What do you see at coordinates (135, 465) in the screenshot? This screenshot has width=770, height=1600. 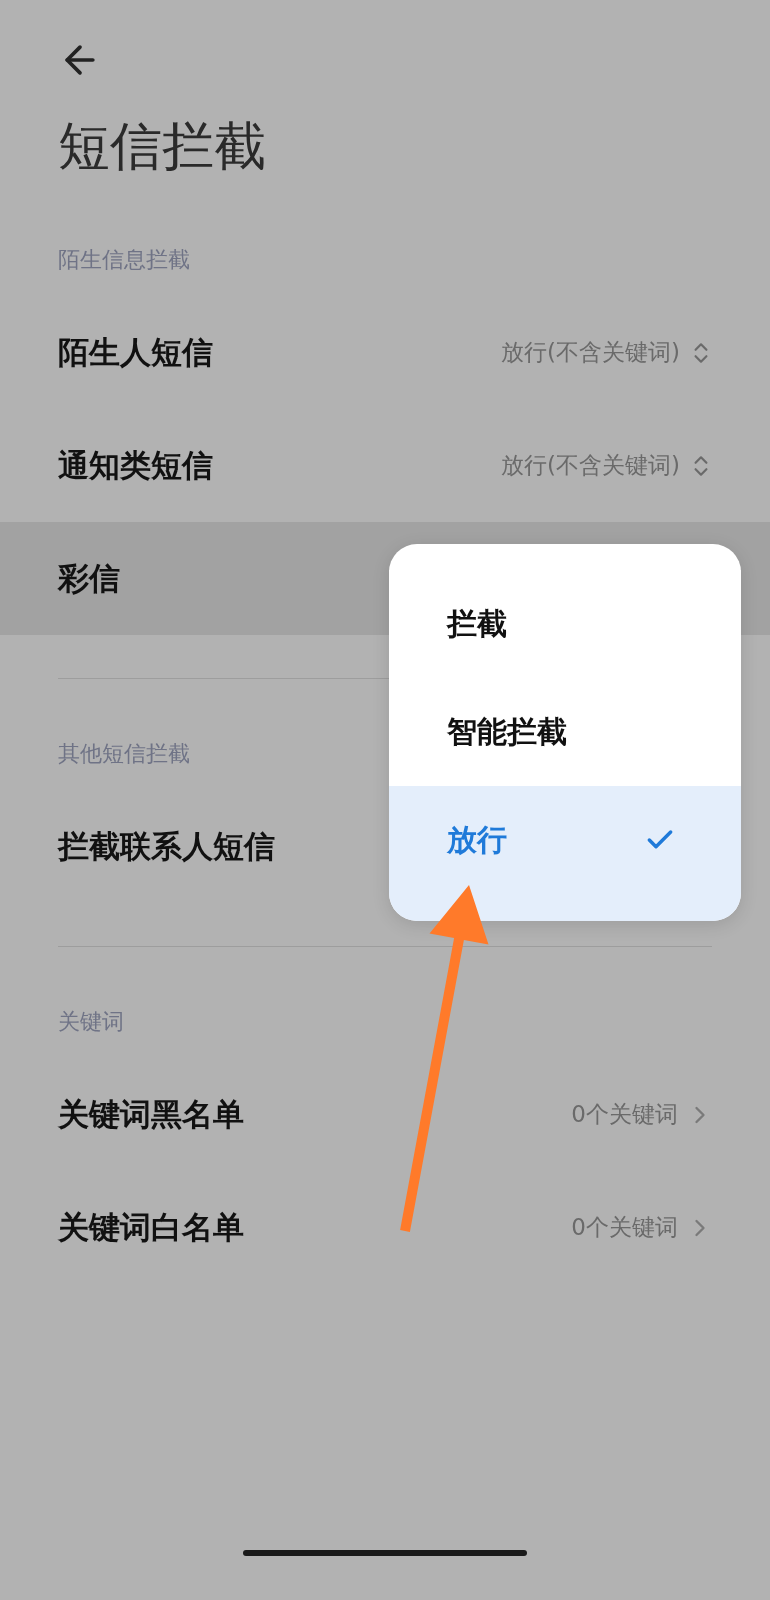 I see `row-label: 通知类短信` at bounding box center [135, 465].